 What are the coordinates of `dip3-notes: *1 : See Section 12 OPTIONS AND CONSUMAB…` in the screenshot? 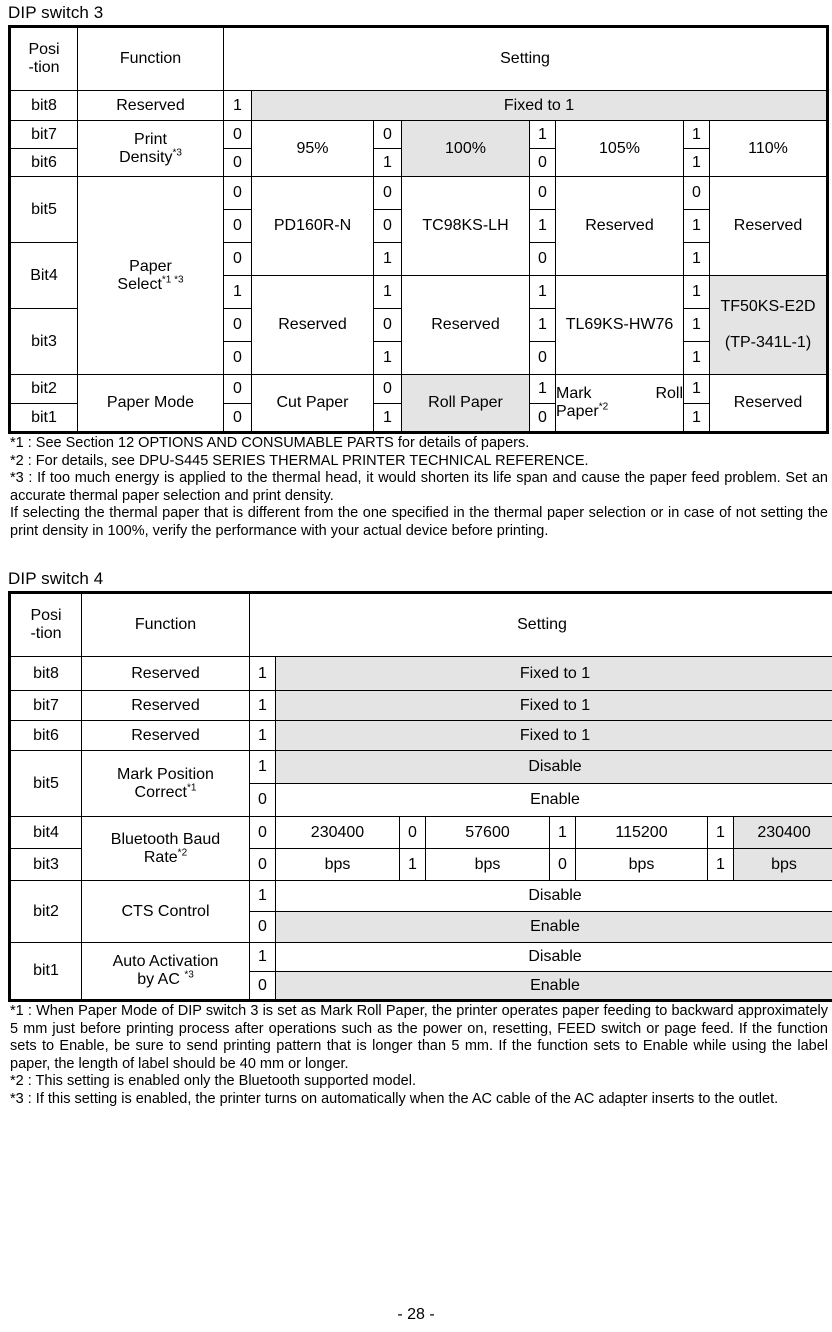 It's located at (419, 487).